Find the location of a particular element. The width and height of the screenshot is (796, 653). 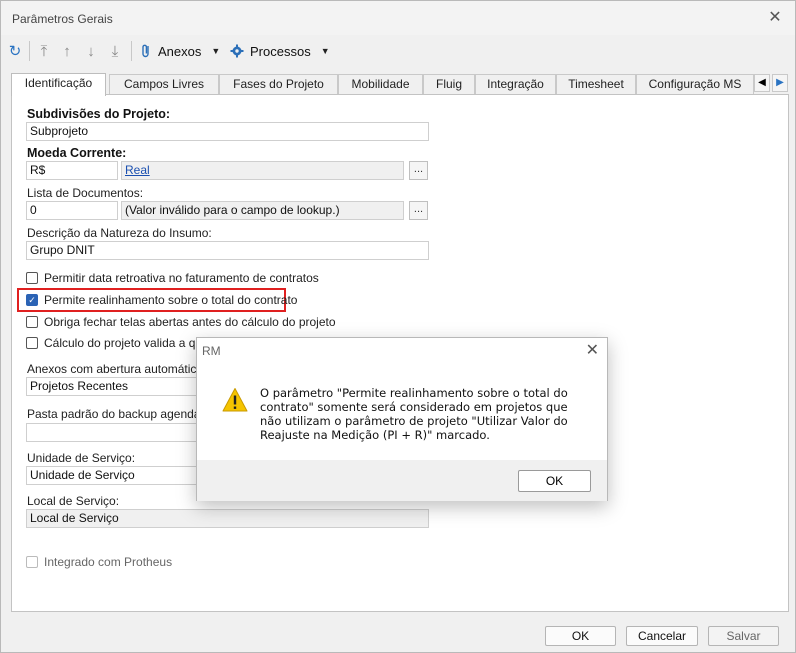

unidade-servico-label: Unidade de Serviço: is located at coordinates (81, 458).